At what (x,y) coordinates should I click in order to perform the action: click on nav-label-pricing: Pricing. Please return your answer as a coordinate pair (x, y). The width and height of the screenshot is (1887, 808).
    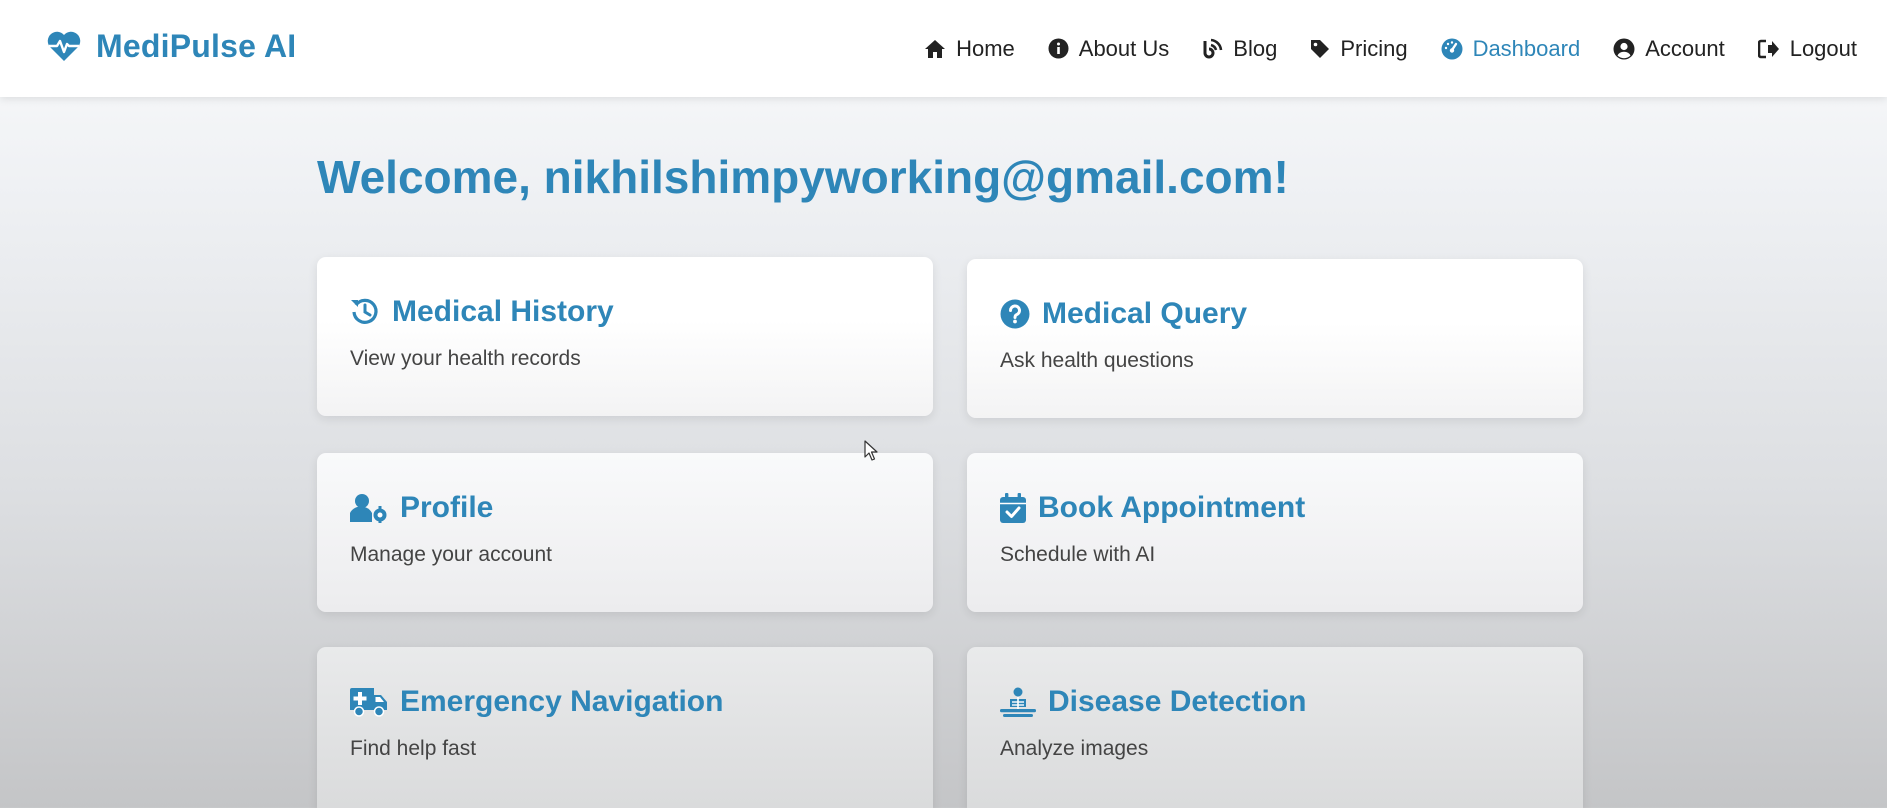
    Looking at the image, I should click on (1374, 48).